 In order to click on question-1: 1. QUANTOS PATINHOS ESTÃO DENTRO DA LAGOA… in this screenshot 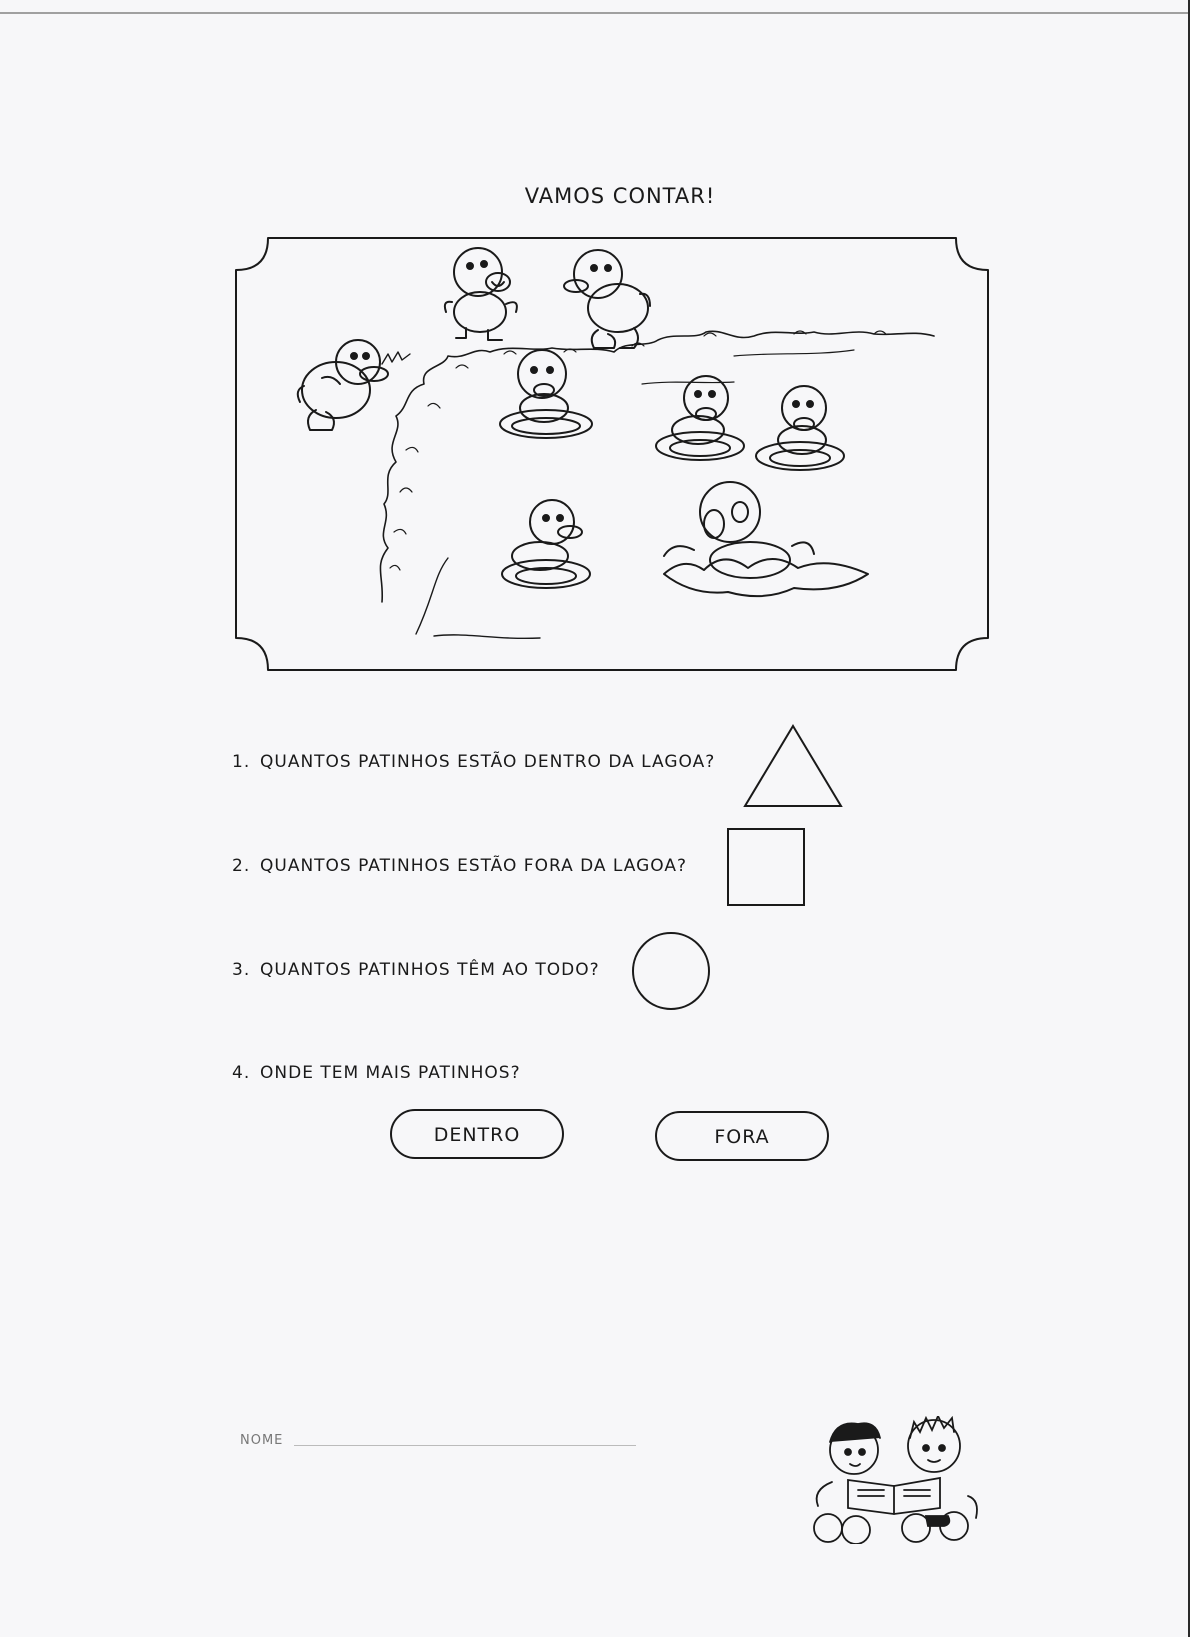, I will do `click(473, 762)`.